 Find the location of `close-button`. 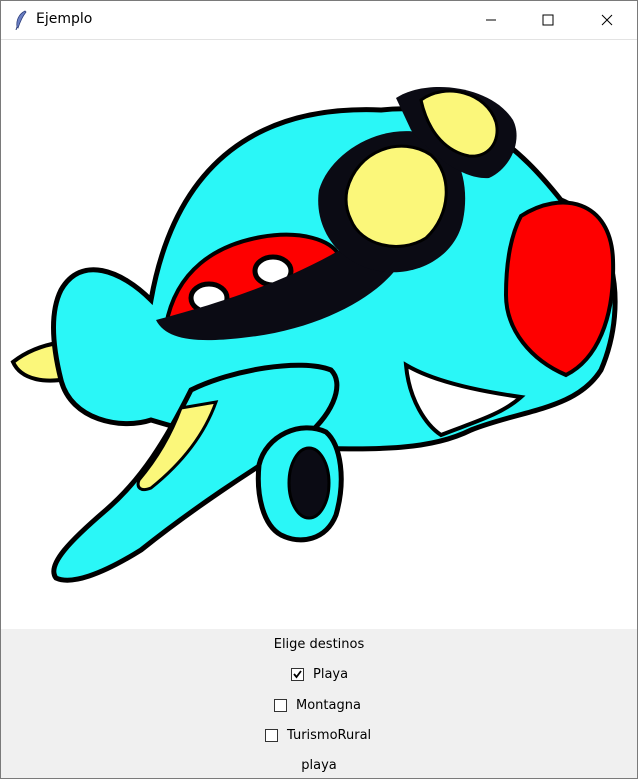

close-button is located at coordinates (607, 20).